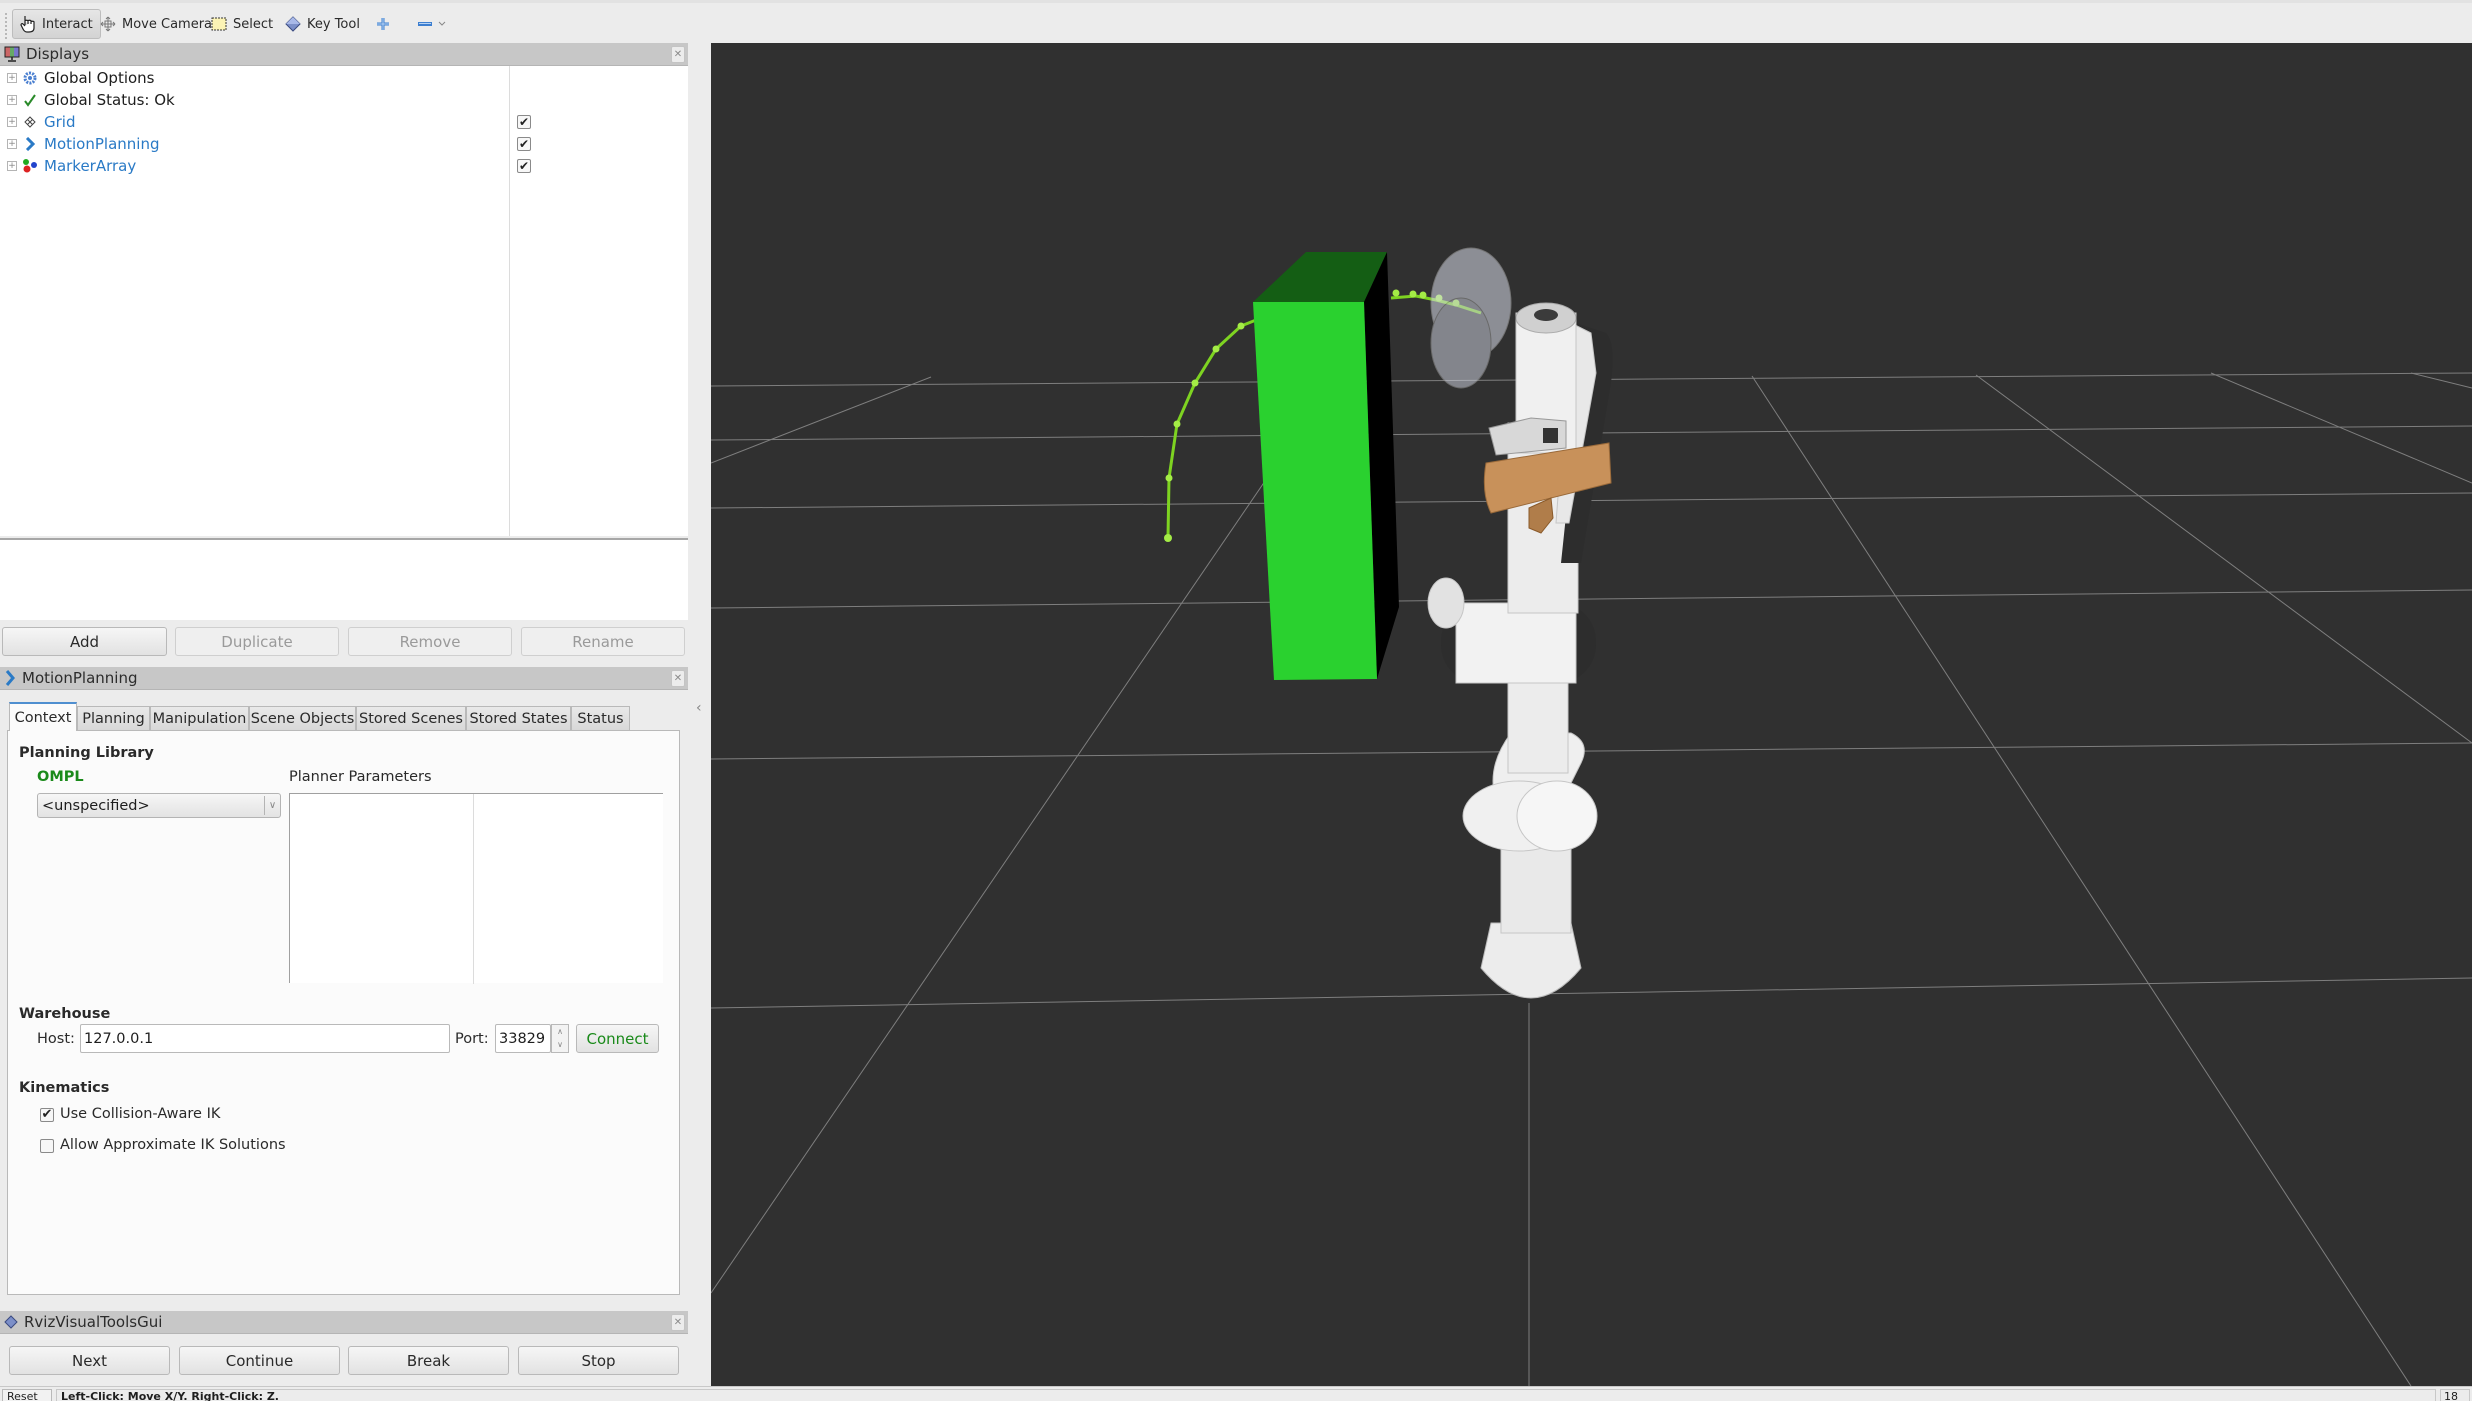 Image resolution: width=2472 pixels, height=1401 pixels. What do you see at coordinates (523, 1038) in the screenshot?
I see `port-input: 33829` at bounding box center [523, 1038].